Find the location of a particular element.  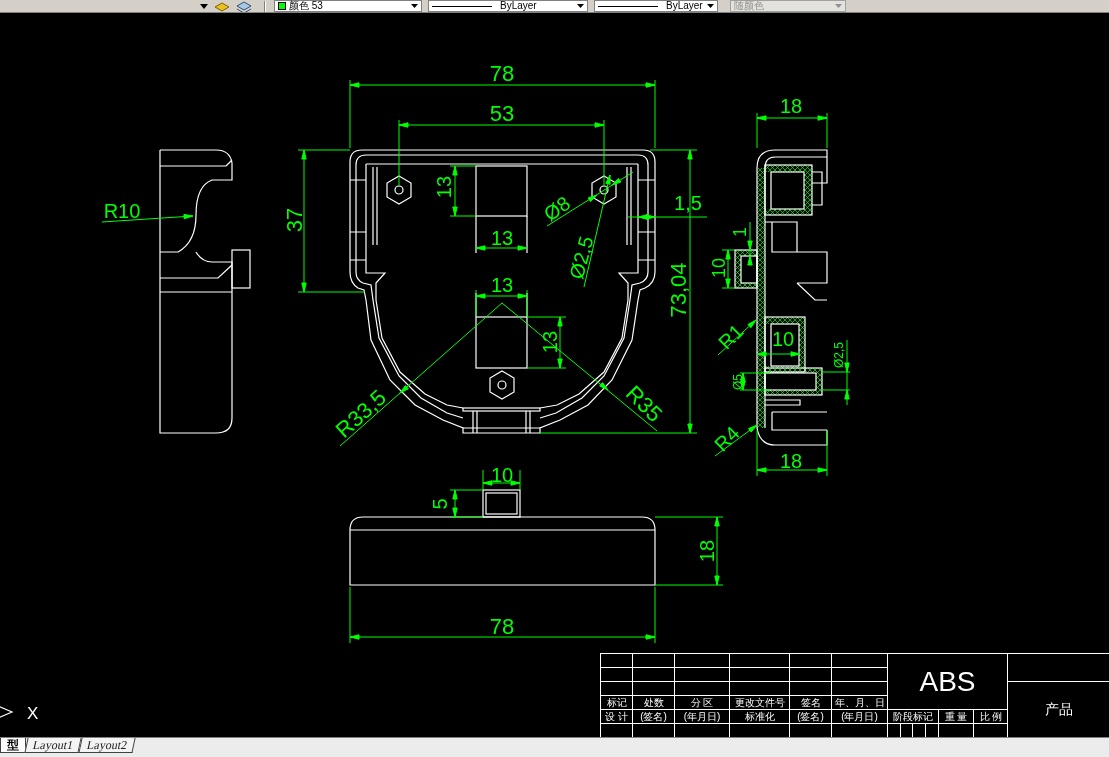

lineweight-dropdown: ByLayer is located at coordinates (656, 6).